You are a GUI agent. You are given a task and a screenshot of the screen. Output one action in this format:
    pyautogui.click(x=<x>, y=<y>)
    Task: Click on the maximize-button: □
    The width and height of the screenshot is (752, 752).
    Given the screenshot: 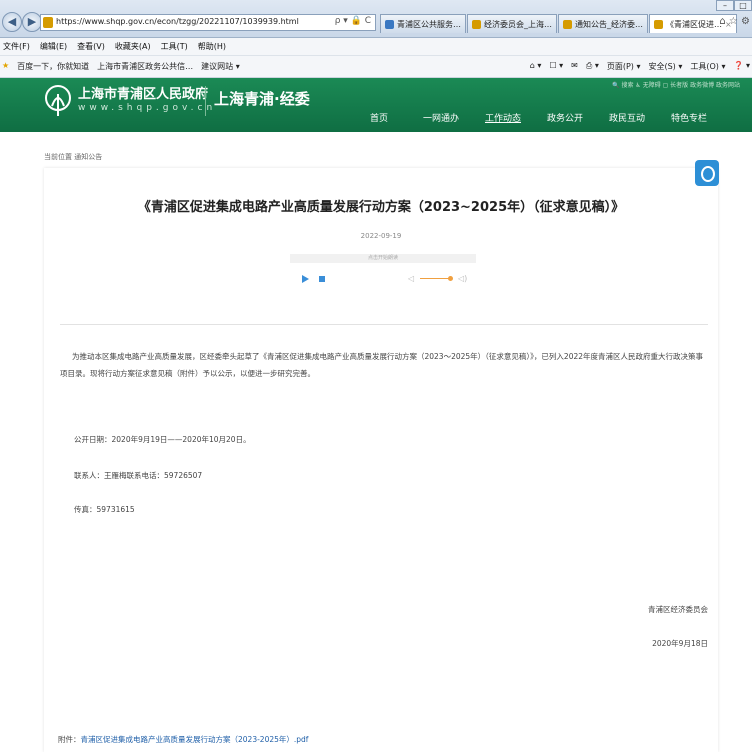 What is the action you would take?
    pyautogui.click(x=743, y=5)
    